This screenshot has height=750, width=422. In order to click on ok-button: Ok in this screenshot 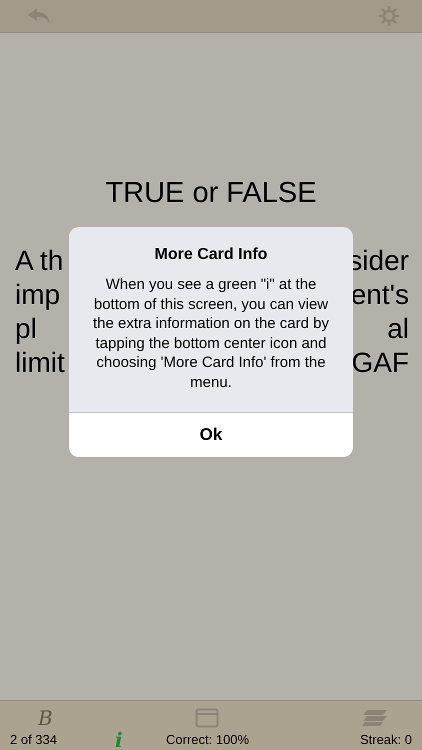, I will do `click(211, 434)`.